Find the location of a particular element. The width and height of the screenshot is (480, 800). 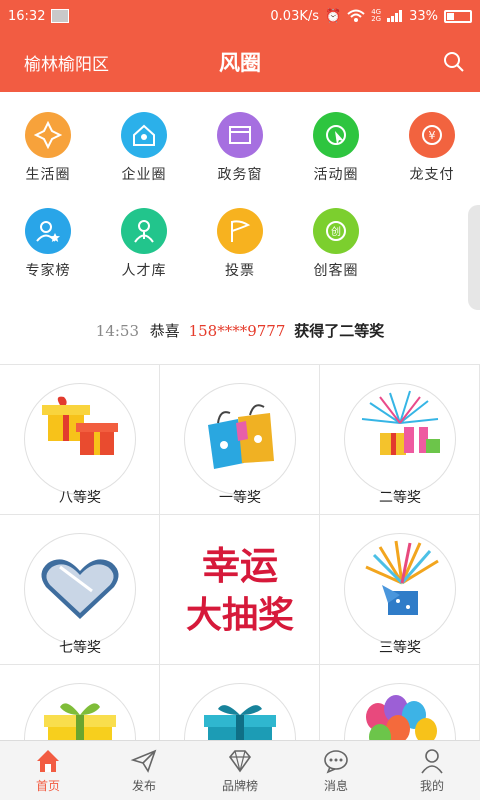

category-life-circle: 生活圈 is located at coordinates (48, 148).